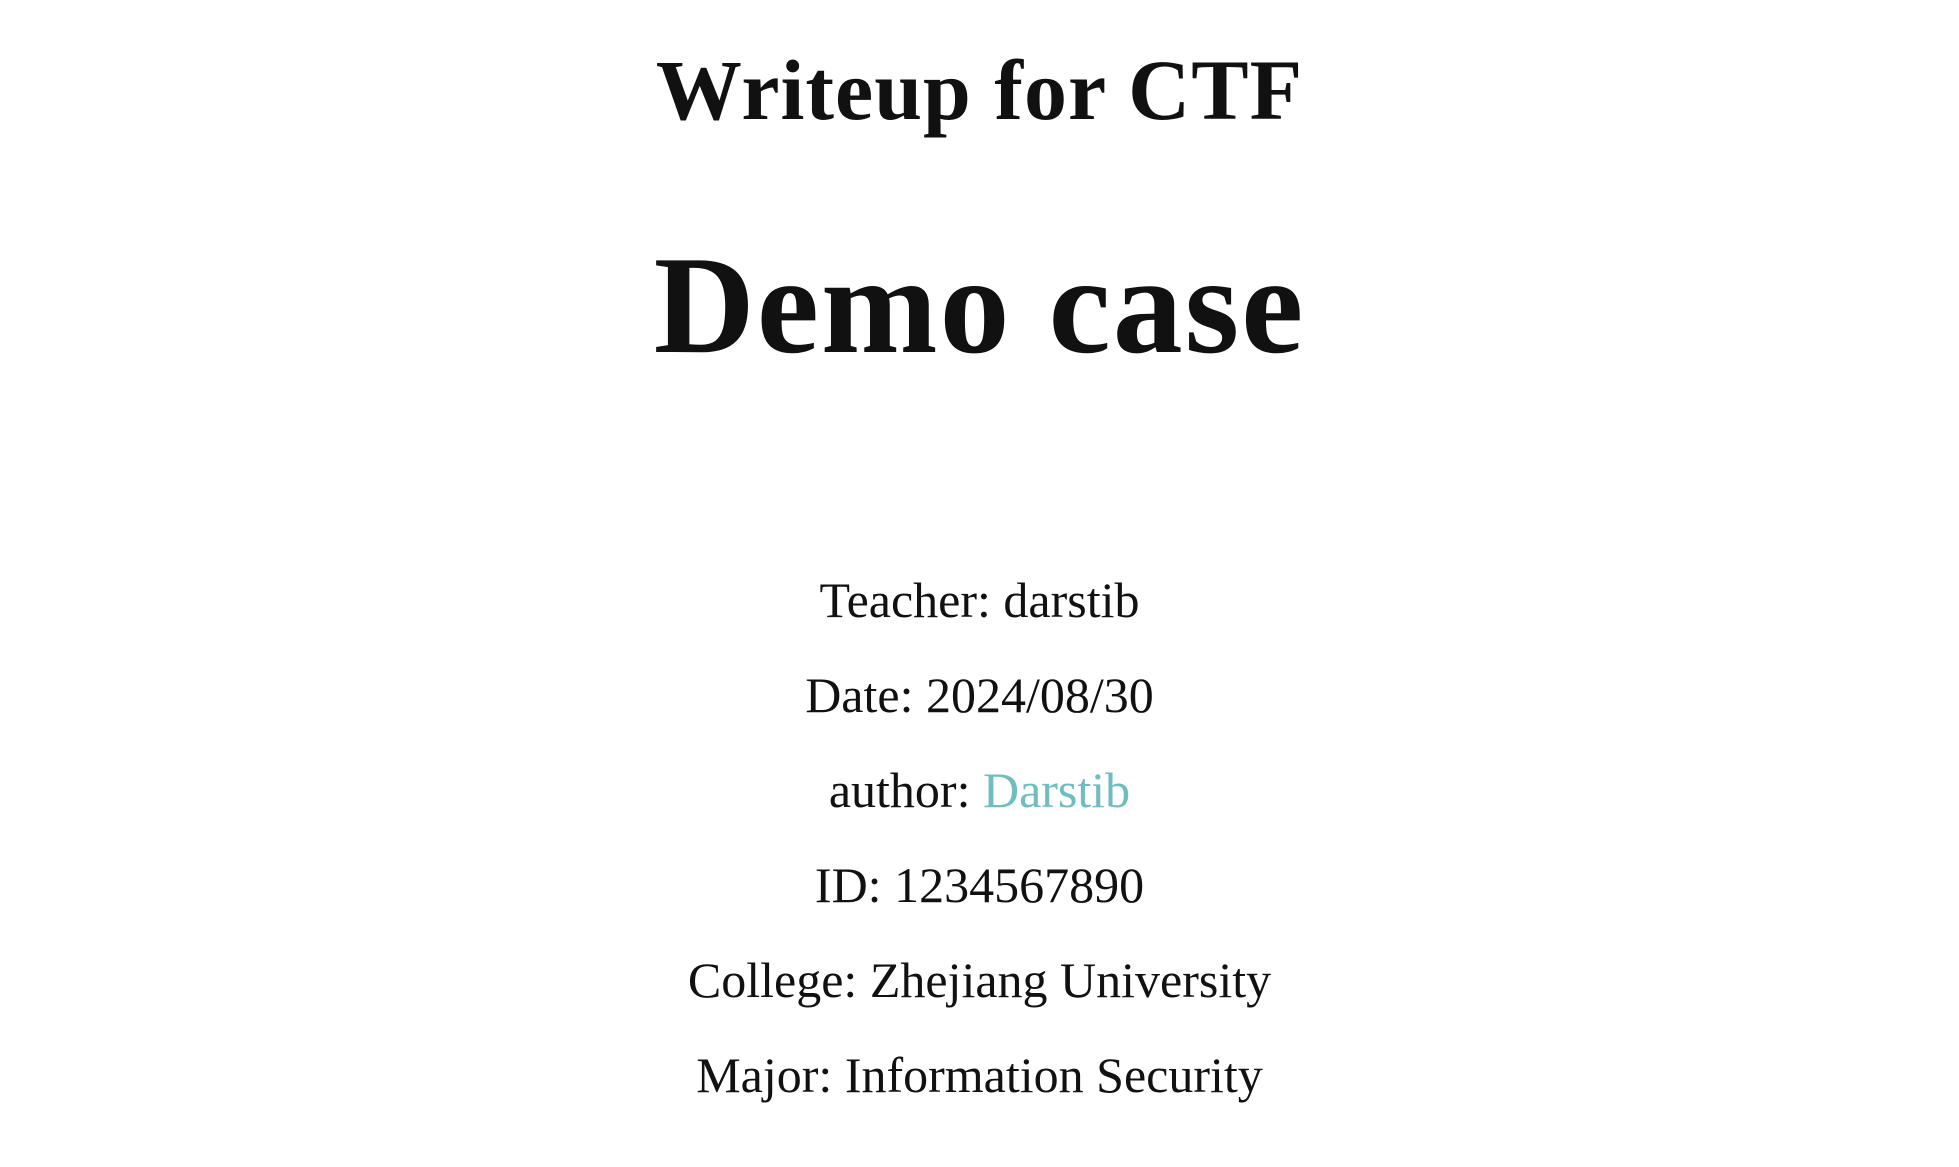 This screenshot has height=1167, width=1959. I want to click on author-line: author: Darstib, so click(979, 790).